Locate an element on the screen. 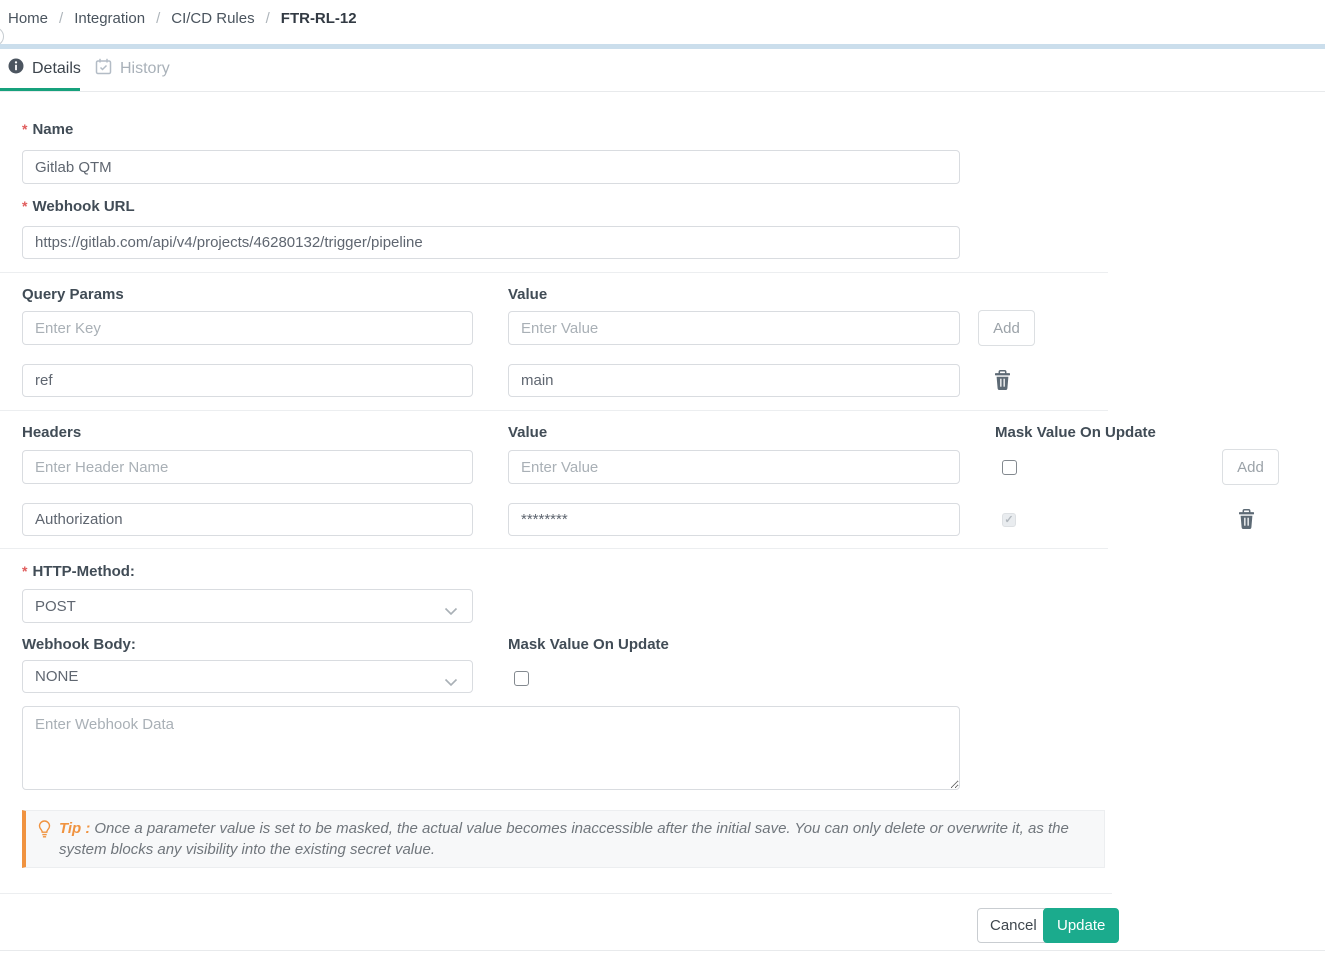 This screenshot has width=1325, height=956. webhook-data-textarea is located at coordinates (491, 748).